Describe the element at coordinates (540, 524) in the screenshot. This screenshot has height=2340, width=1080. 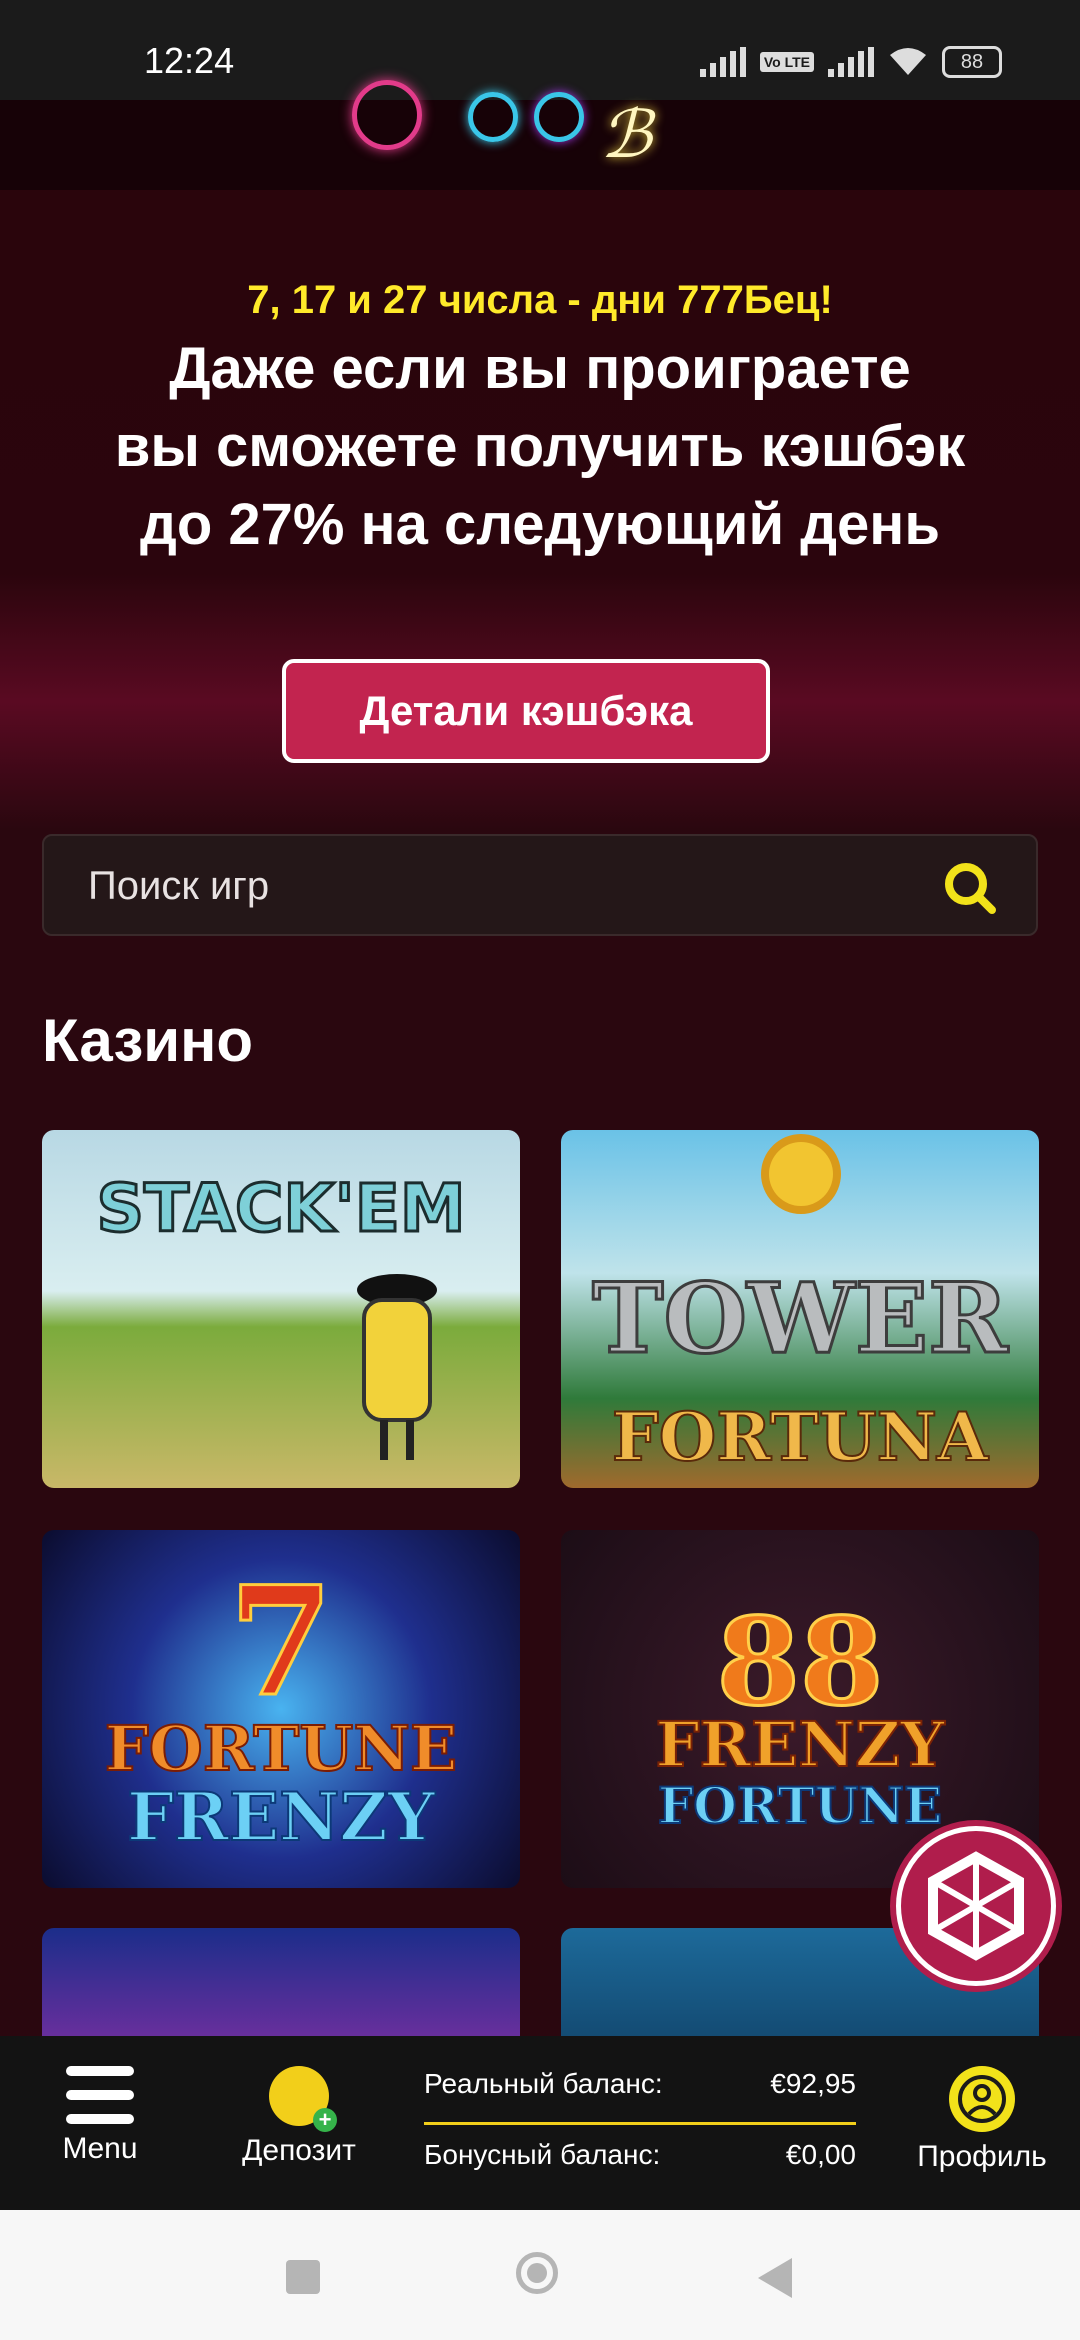
I see `promo-headline-line: до 27% на следующий день` at that location.